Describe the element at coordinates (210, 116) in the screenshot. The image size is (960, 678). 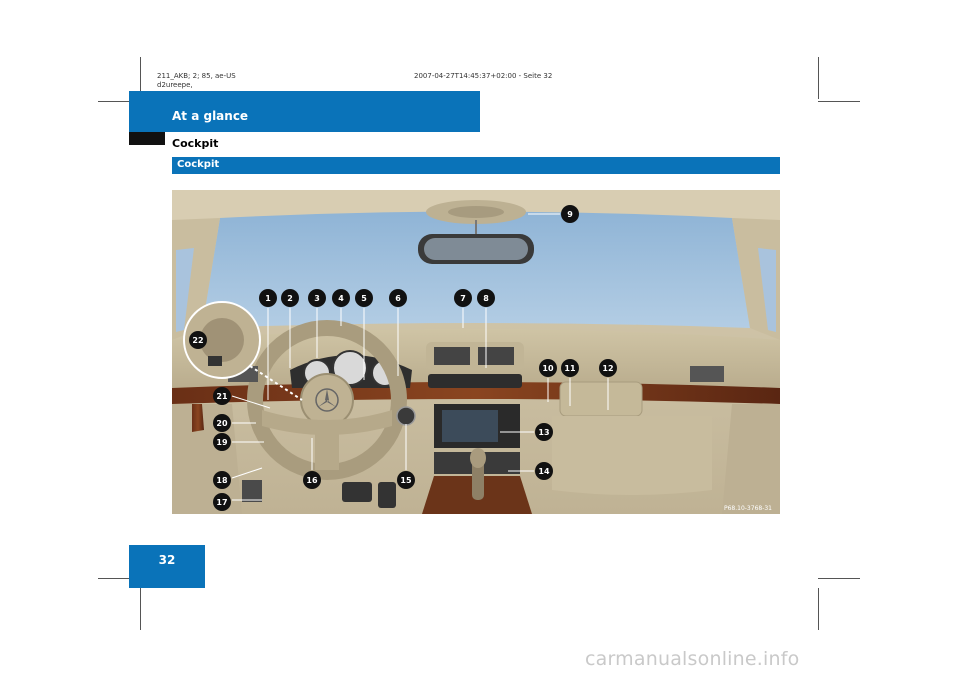
I see `chapter-title: At a glance` at that location.